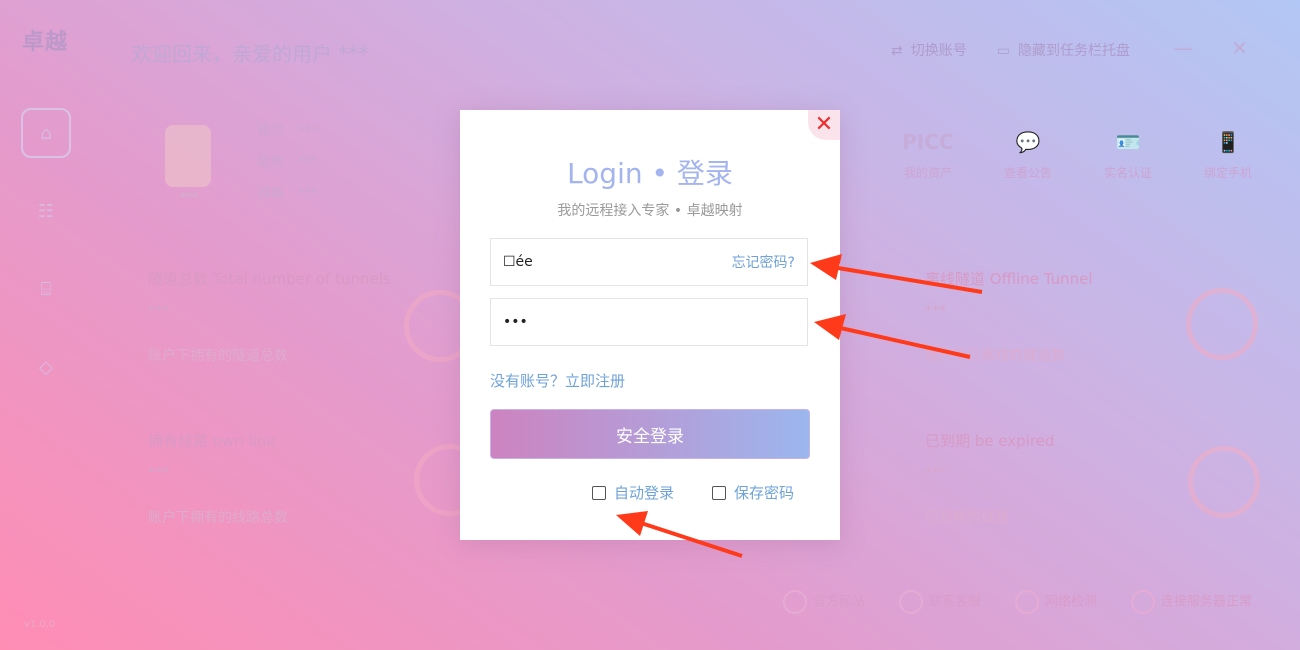 The width and height of the screenshot is (1300, 650). I want to click on annotation-arrow-forgot, so click(896, 274).